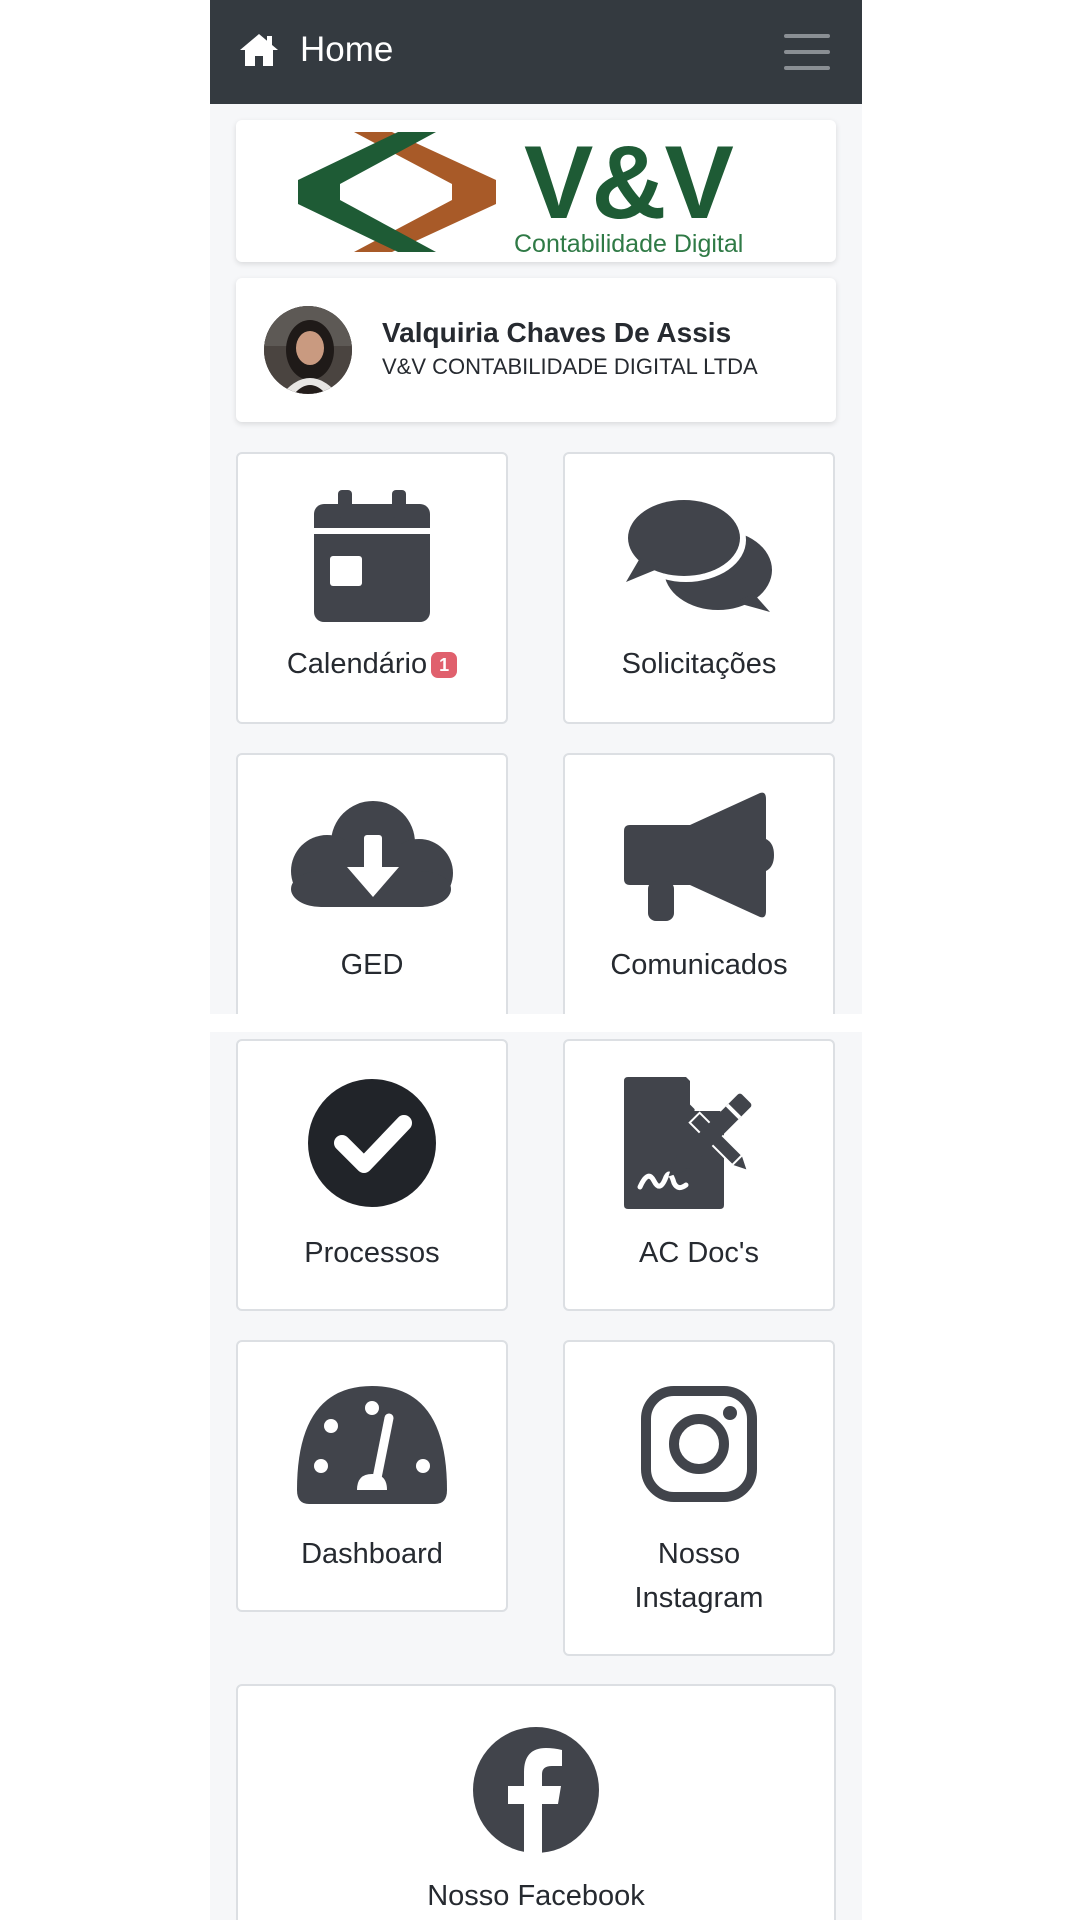 This screenshot has width=1080, height=1920. What do you see at coordinates (699, 1554) in the screenshot?
I see `tile-instagram-label-line1: Nosso` at bounding box center [699, 1554].